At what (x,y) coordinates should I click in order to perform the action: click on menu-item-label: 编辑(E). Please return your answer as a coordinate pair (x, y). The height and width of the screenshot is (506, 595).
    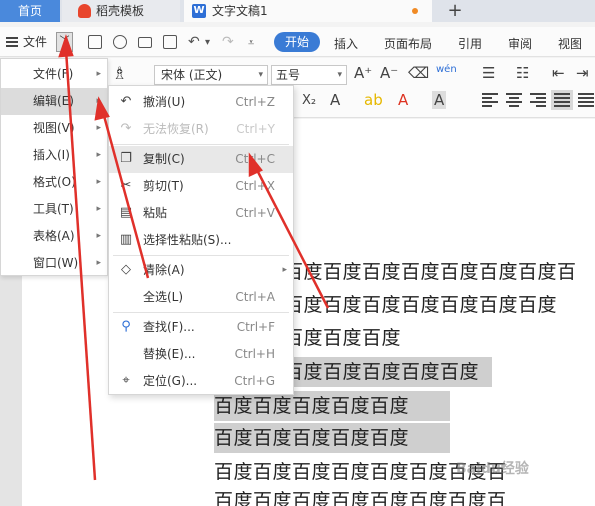
    Looking at the image, I should click on (53, 101).